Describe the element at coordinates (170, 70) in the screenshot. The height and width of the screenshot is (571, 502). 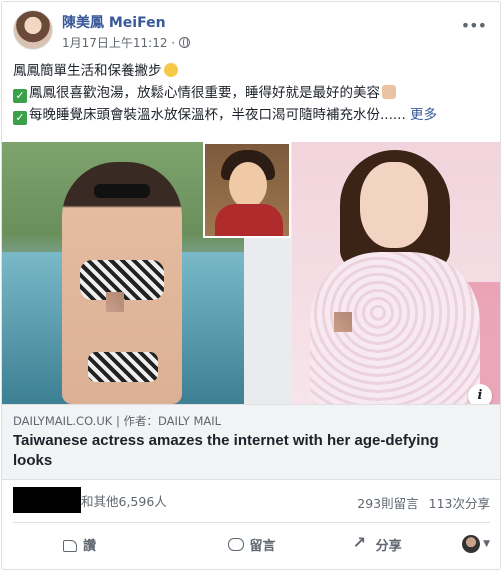
I see `smile-emoji-icon` at that location.